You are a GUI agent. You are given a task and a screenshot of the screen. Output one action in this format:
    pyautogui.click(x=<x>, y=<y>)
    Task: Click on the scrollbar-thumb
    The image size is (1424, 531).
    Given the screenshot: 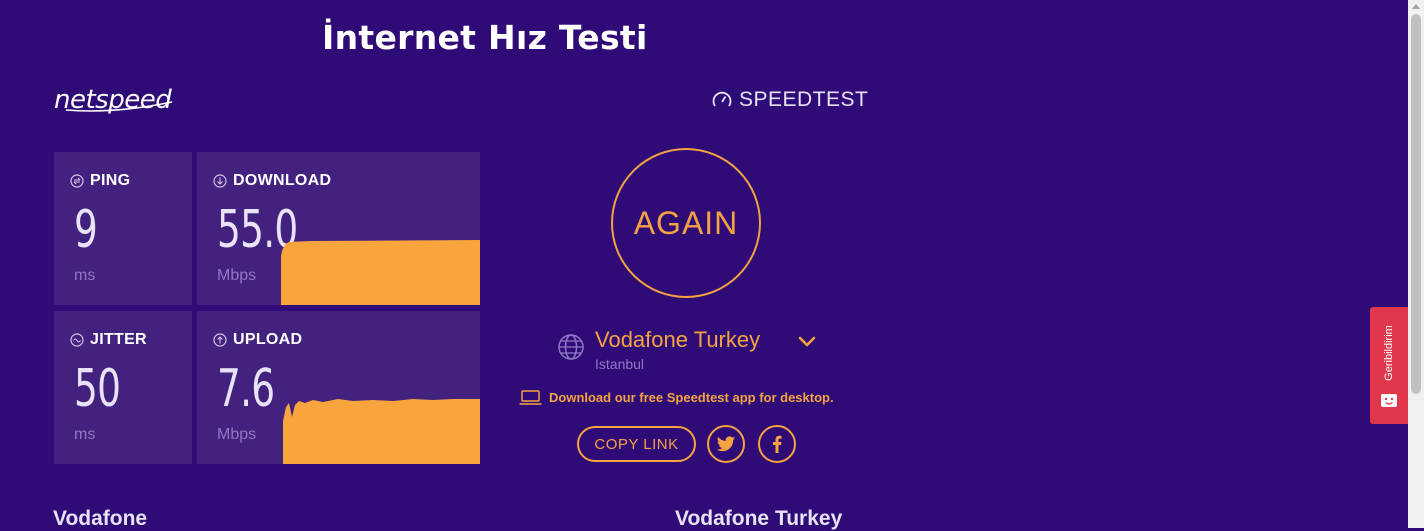 What is the action you would take?
    pyautogui.click(x=1416, y=204)
    